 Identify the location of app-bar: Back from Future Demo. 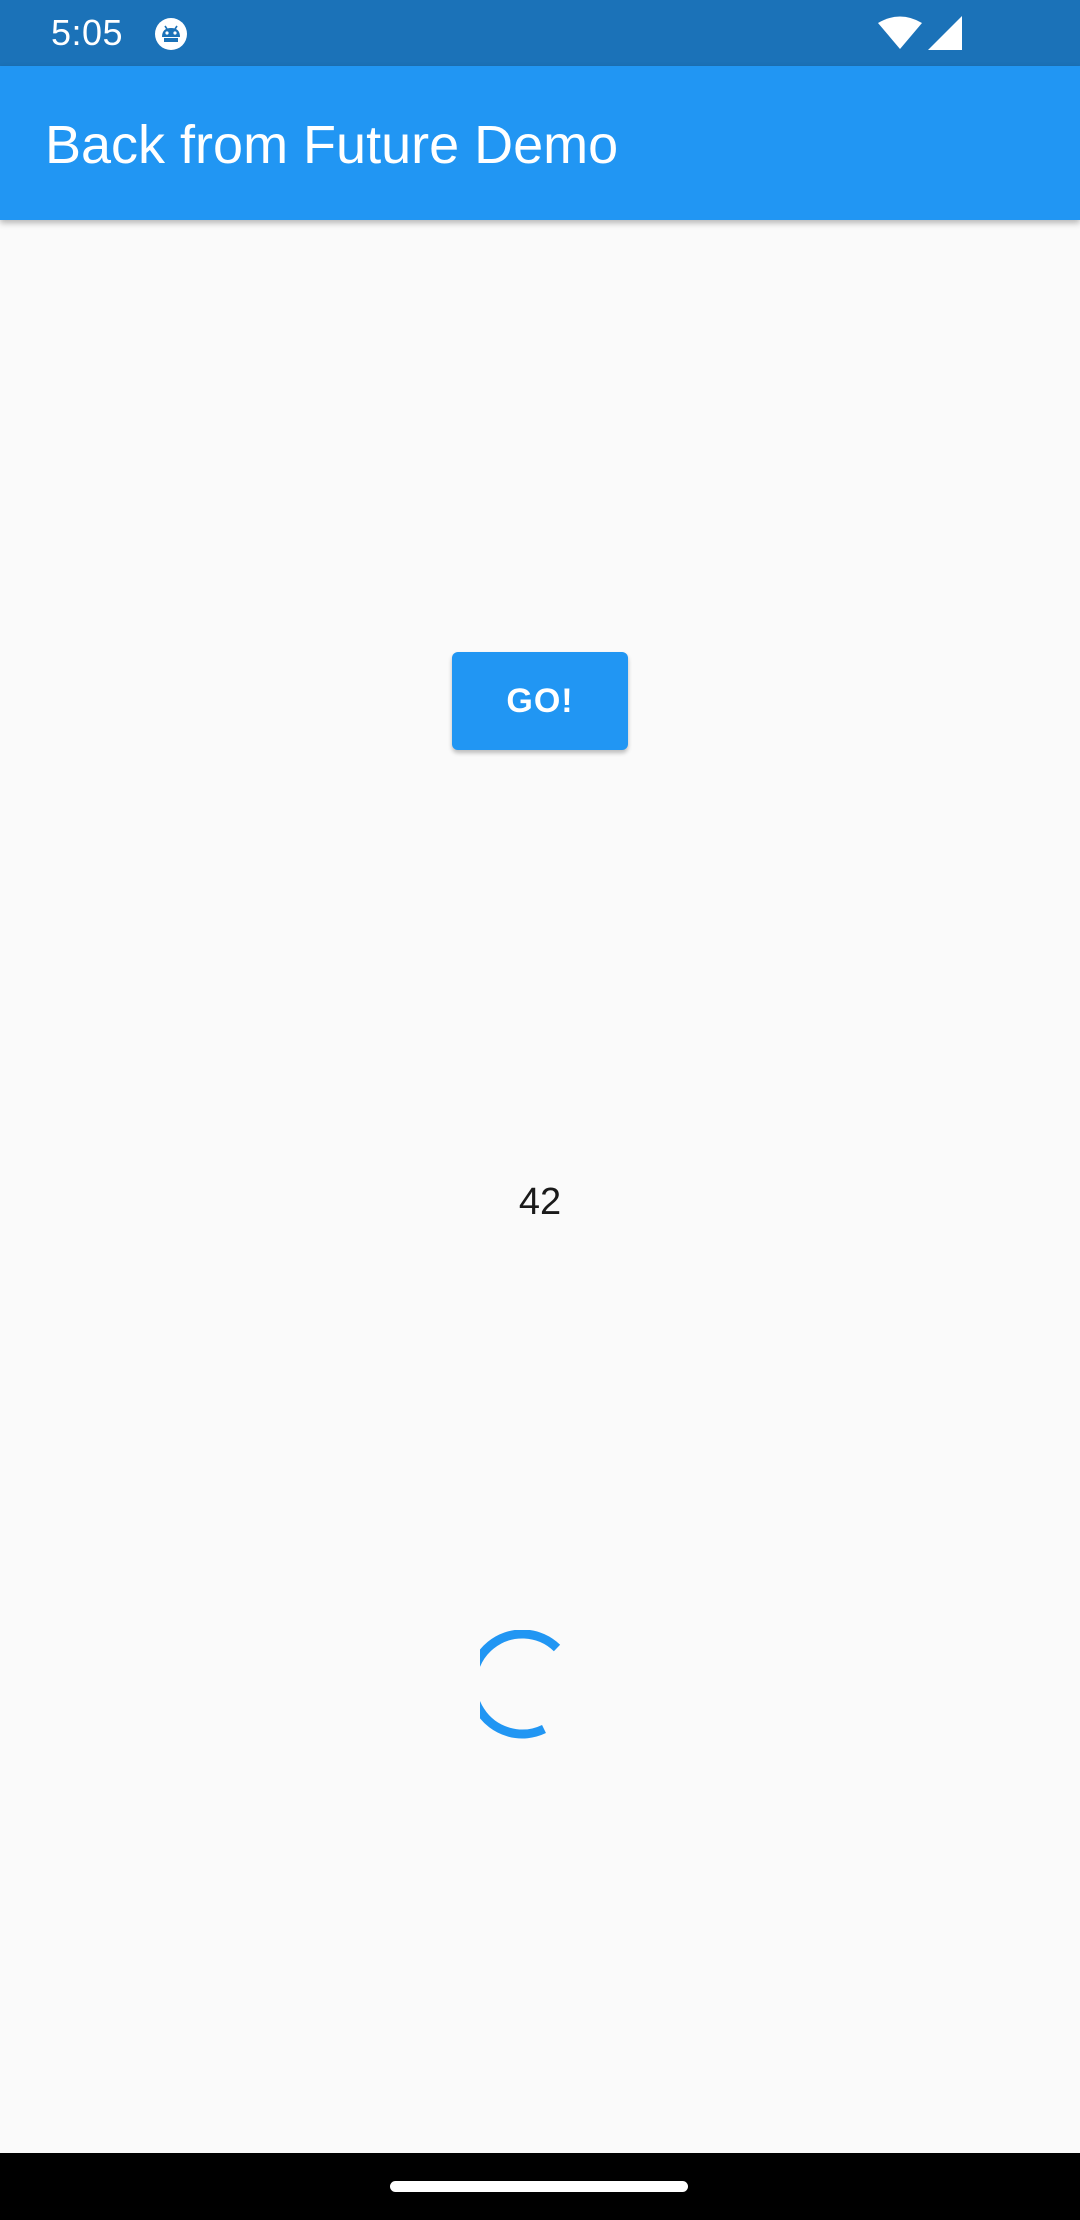
(540, 143).